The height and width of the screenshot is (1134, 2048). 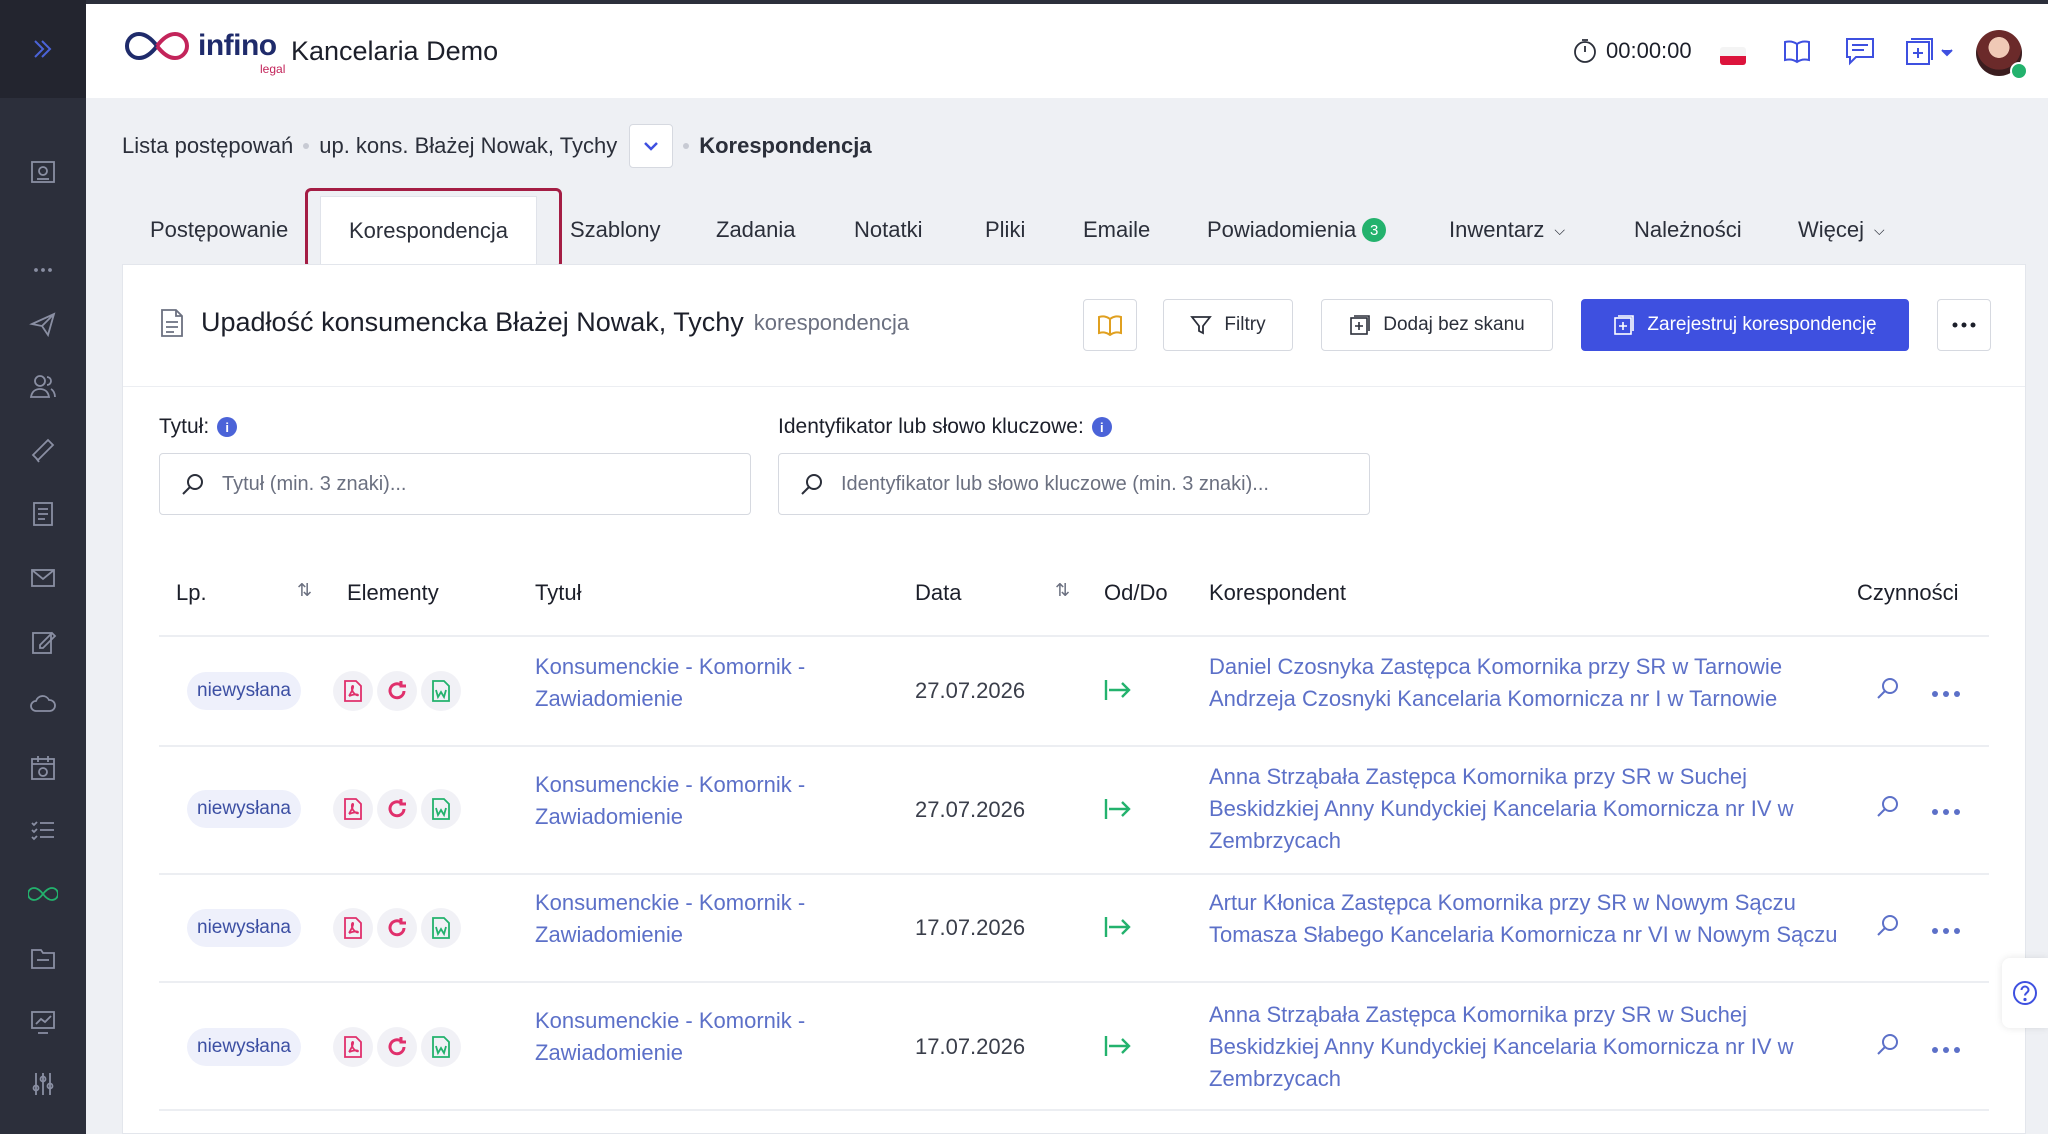 What do you see at coordinates (1437, 325) in the screenshot?
I see `add-without-scan-button: Dodaj bez skanu` at bounding box center [1437, 325].